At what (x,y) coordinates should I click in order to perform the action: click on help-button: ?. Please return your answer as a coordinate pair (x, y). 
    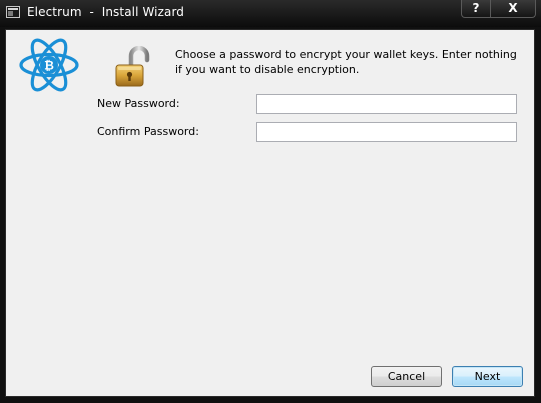
    Looking at the image, I should click on (476, 9).